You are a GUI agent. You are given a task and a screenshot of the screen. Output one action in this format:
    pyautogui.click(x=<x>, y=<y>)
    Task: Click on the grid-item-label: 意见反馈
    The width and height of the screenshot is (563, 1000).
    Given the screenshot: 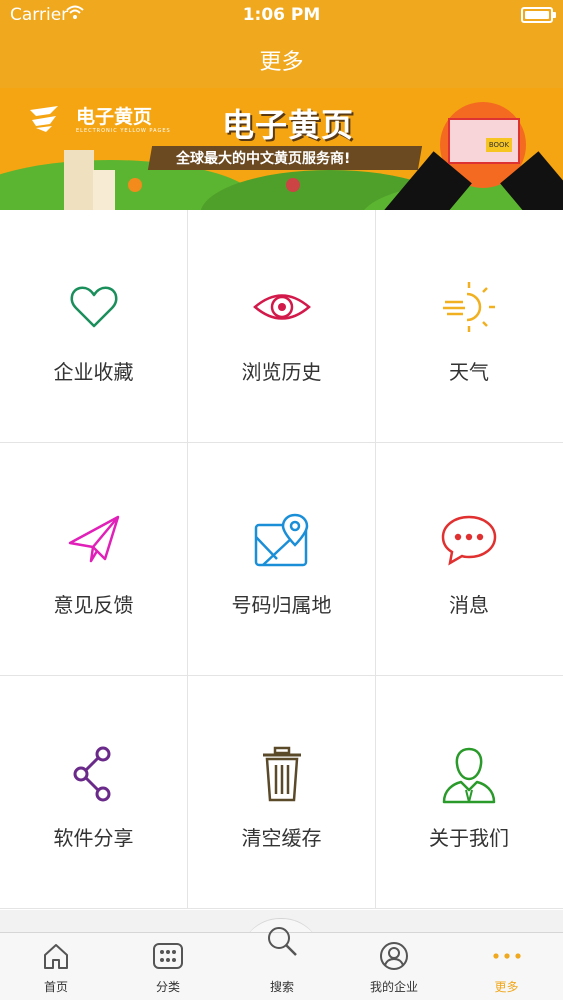 What is the action you would take?
    pyautogui.click(x=93, y=605)
    